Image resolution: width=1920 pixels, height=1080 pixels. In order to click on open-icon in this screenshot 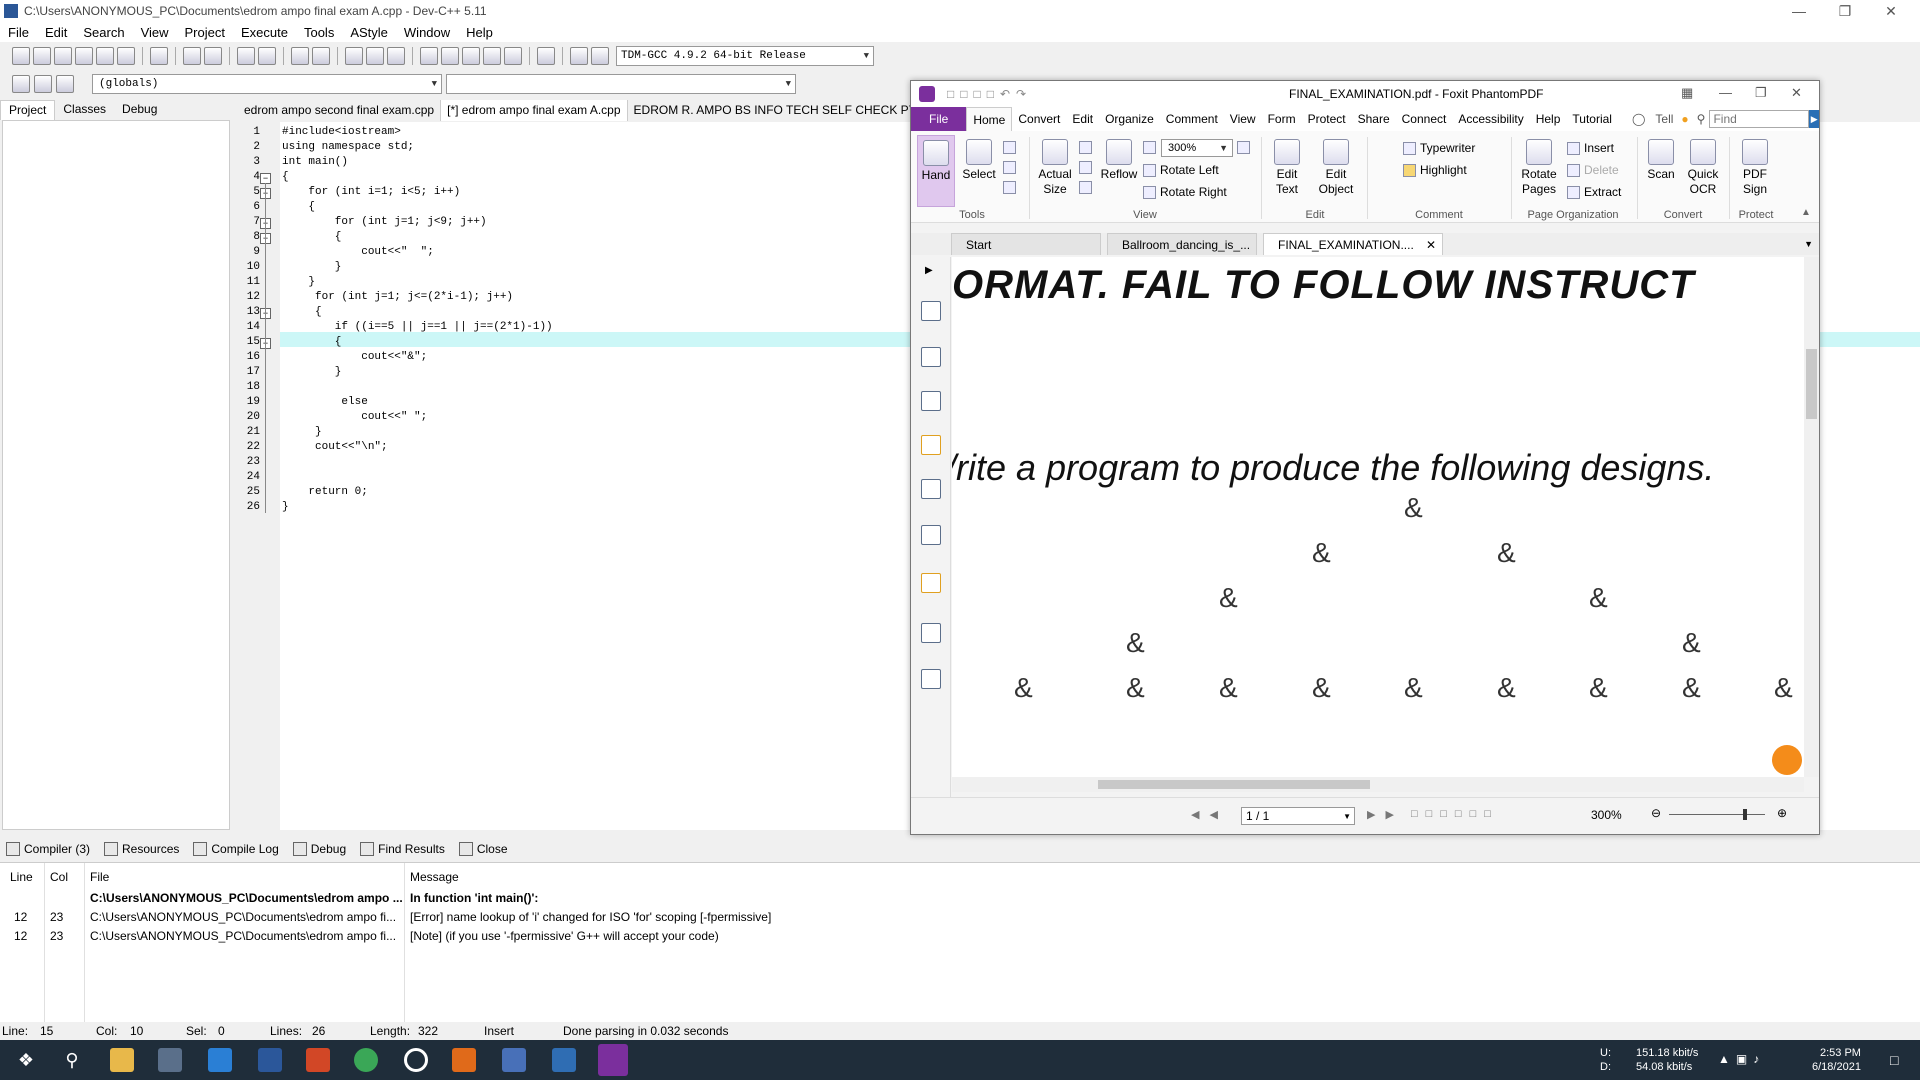, I will do `click(42, 56)`.